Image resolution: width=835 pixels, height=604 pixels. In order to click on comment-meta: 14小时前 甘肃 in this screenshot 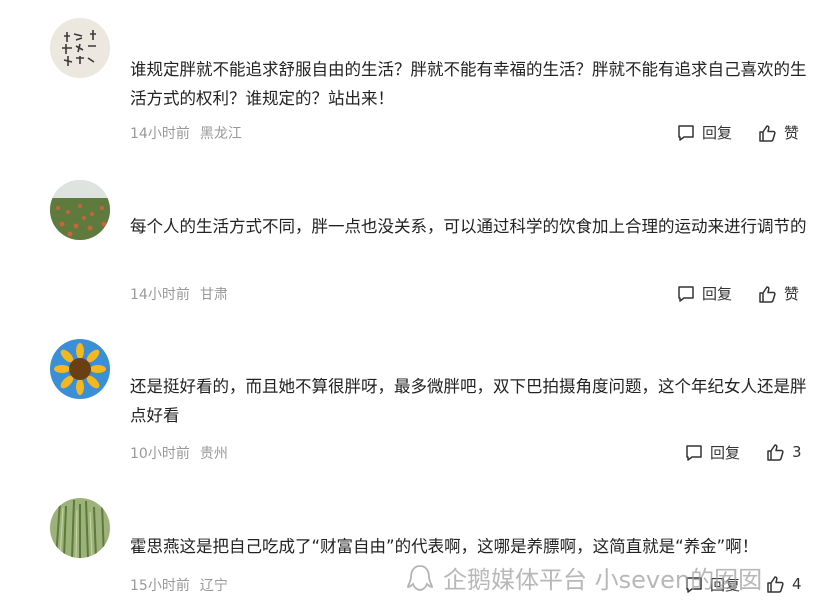, I will do `click(179, 294)`.